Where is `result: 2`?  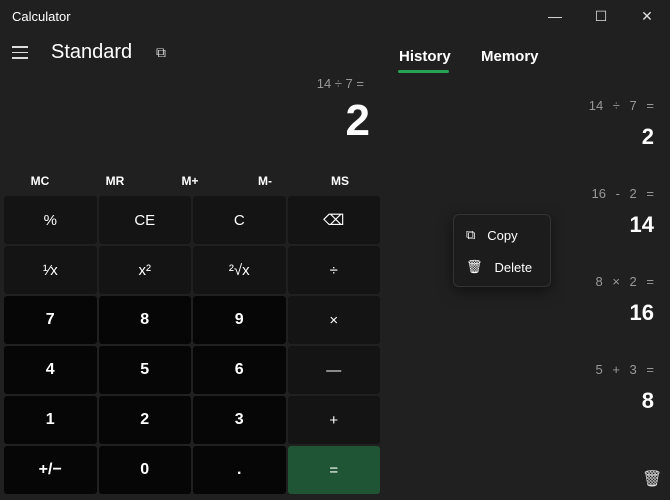
result: 2 is located at coordinates (357, 120).